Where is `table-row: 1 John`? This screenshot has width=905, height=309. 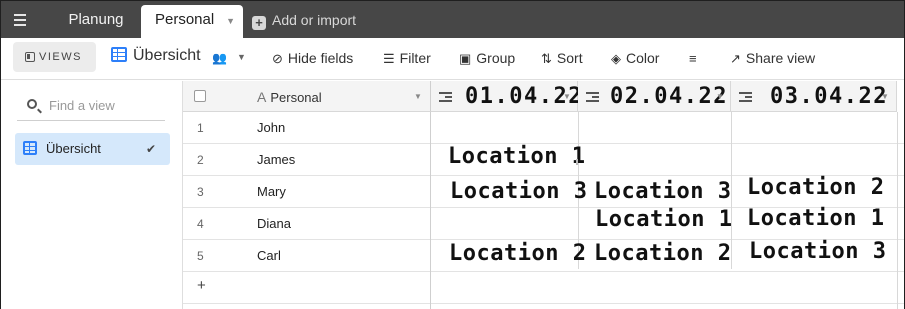 table-row: 1 John is located at coordinates (543, 128).